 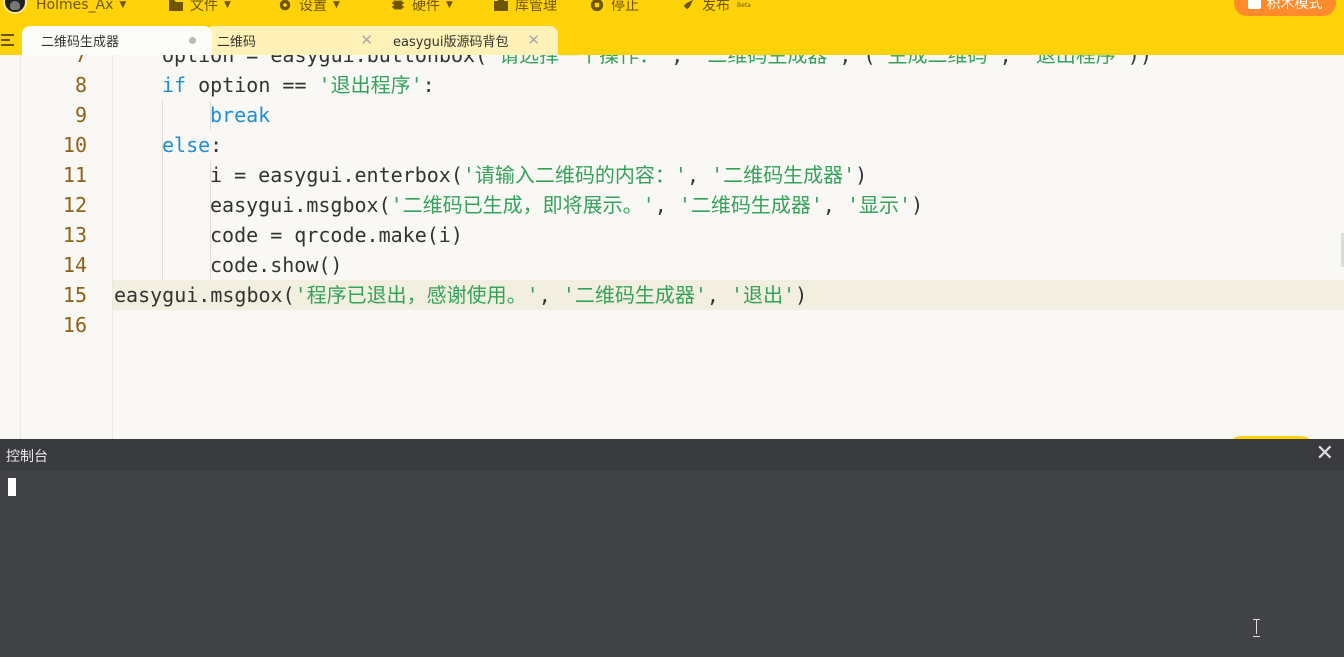 I want to click on user-menu: Holmes_Ax ▼, so click(x=81, y=7).